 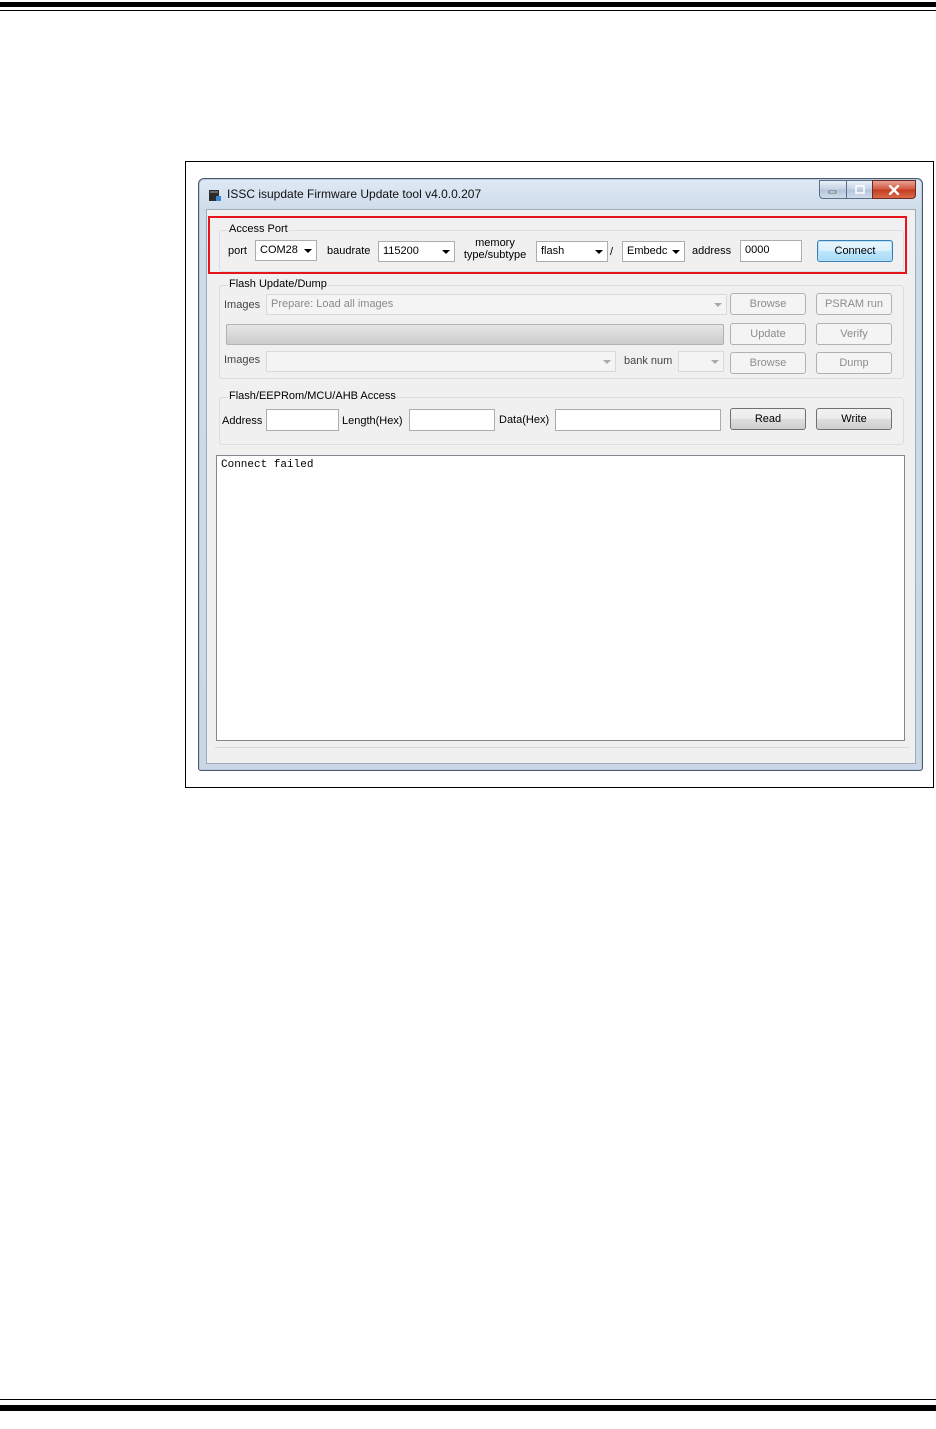 I want to click on read-button: Read, so click(x=768, y=419).